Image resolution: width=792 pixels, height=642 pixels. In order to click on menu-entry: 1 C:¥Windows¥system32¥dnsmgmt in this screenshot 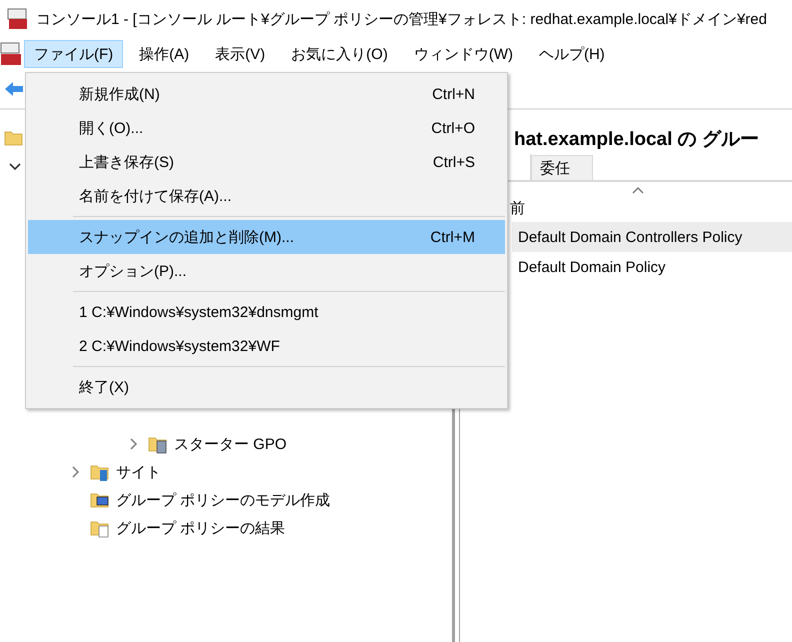, I will do `click(266, 312)`.